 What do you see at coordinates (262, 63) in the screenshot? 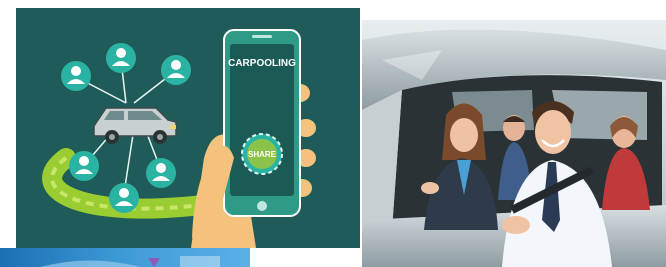
I see `phone-title: CARPOOLING` at bounding box center [262, 63].